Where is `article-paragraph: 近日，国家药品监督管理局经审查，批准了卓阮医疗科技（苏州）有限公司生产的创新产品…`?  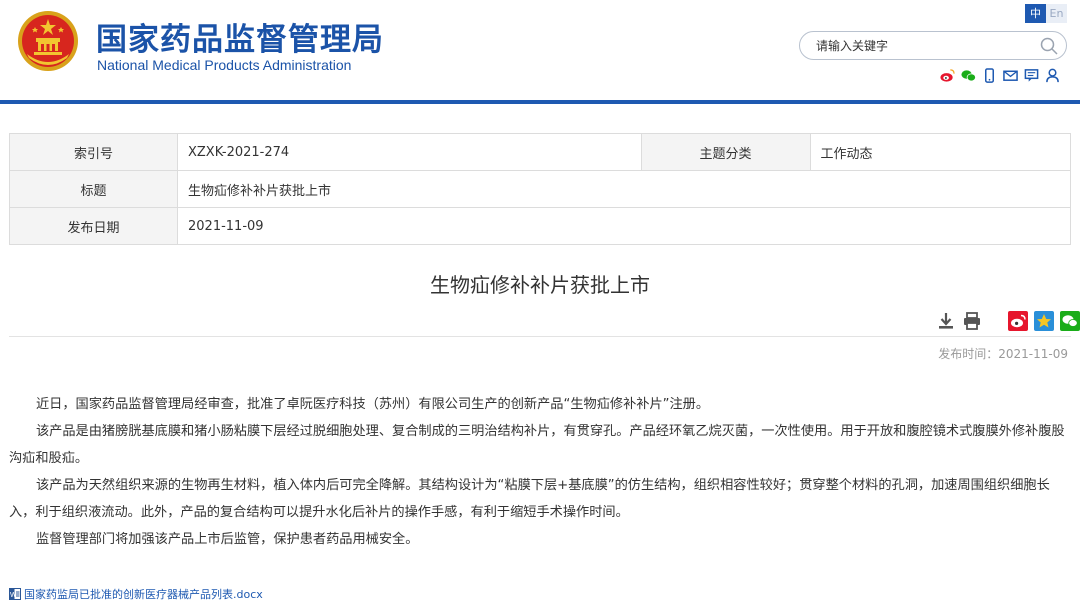
article-paragraph: 近日，国家药品监督管理局经审查，批准了卓阮医疗科技（苏州）有限公司生产的创新产品… is located at coordinates (373, 404).